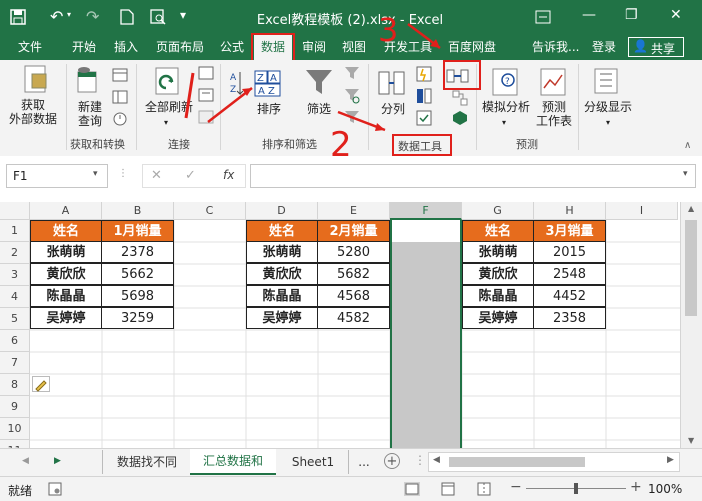  I want to click on formula-controls: ✕ ✓ fx, so click(194, 176).